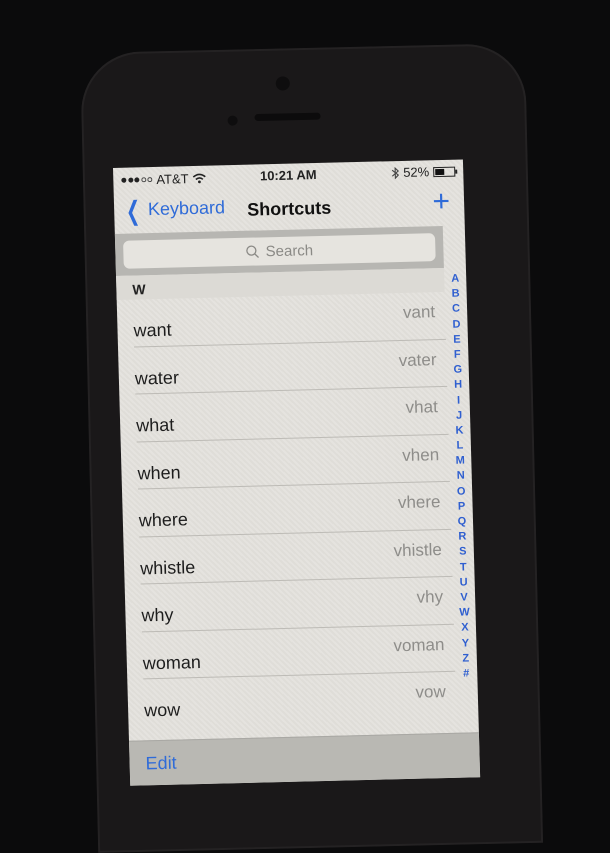  I want to click on index-letter: O, so click(461, 491).